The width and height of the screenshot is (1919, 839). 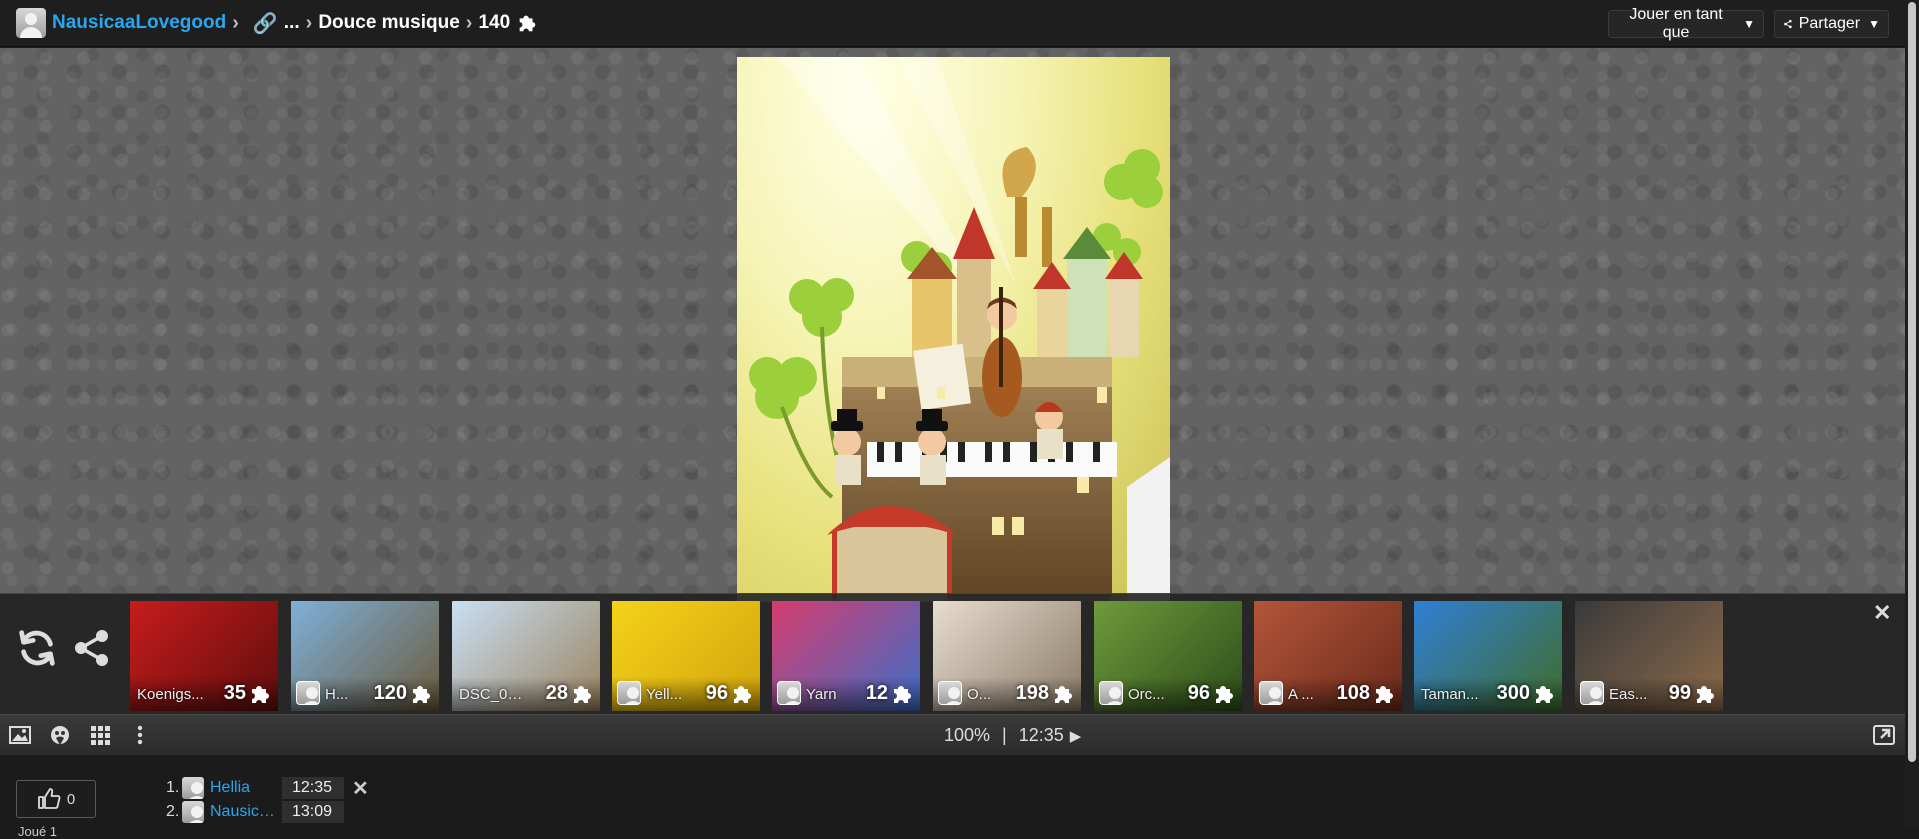 What do you see at coordinates (245, 788) in the screenshot?
I see `player-name: Hellia` at bounding box center [245, 788].